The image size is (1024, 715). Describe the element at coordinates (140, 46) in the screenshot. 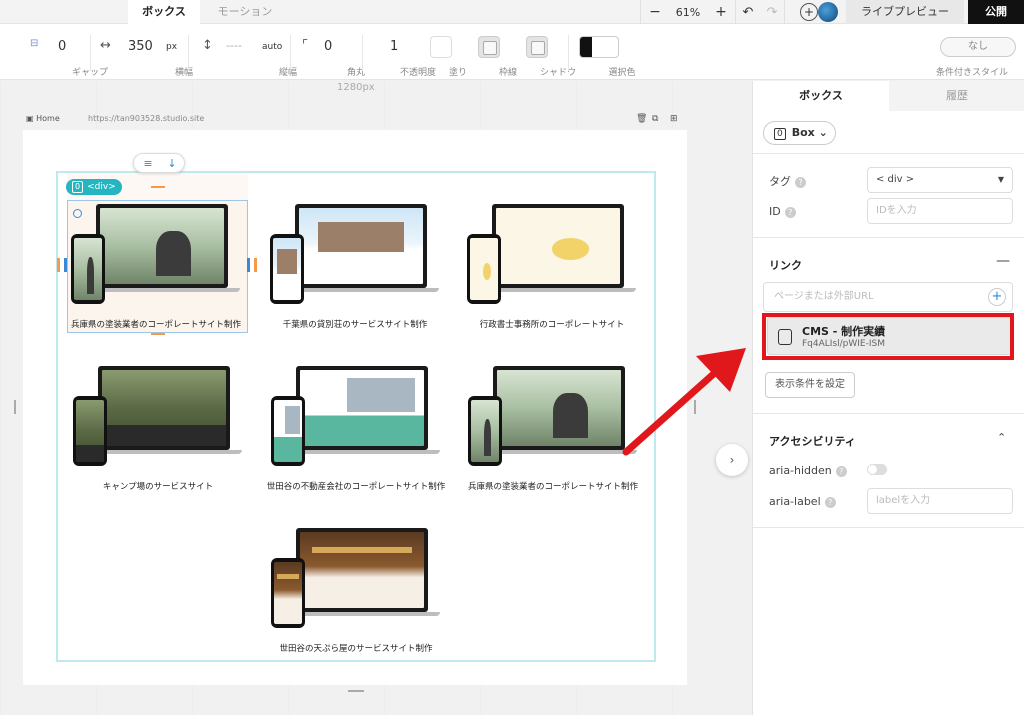

I see `width-value: 350` at that location.